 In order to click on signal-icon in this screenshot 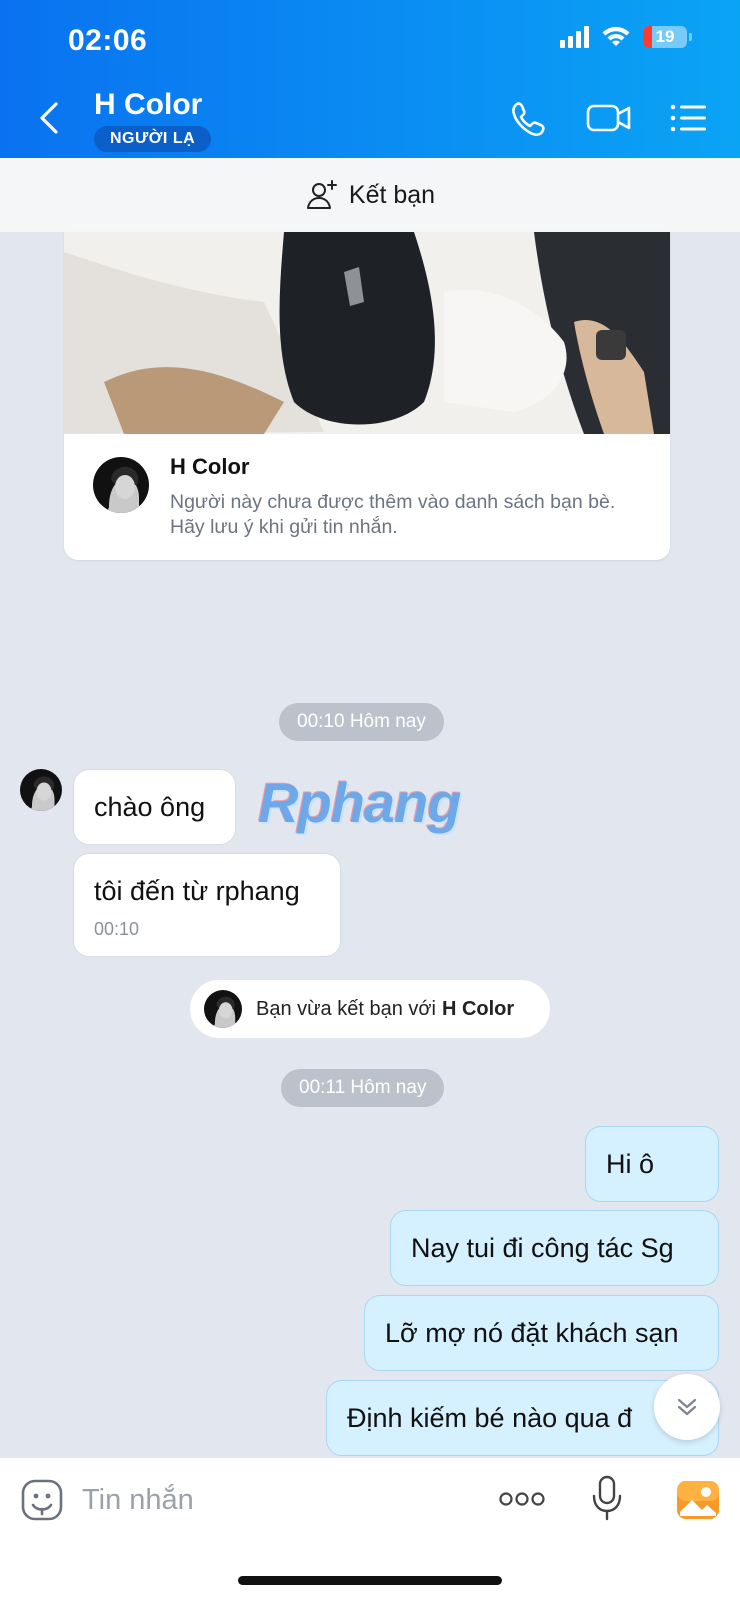, I will do `click(574, 37)`.